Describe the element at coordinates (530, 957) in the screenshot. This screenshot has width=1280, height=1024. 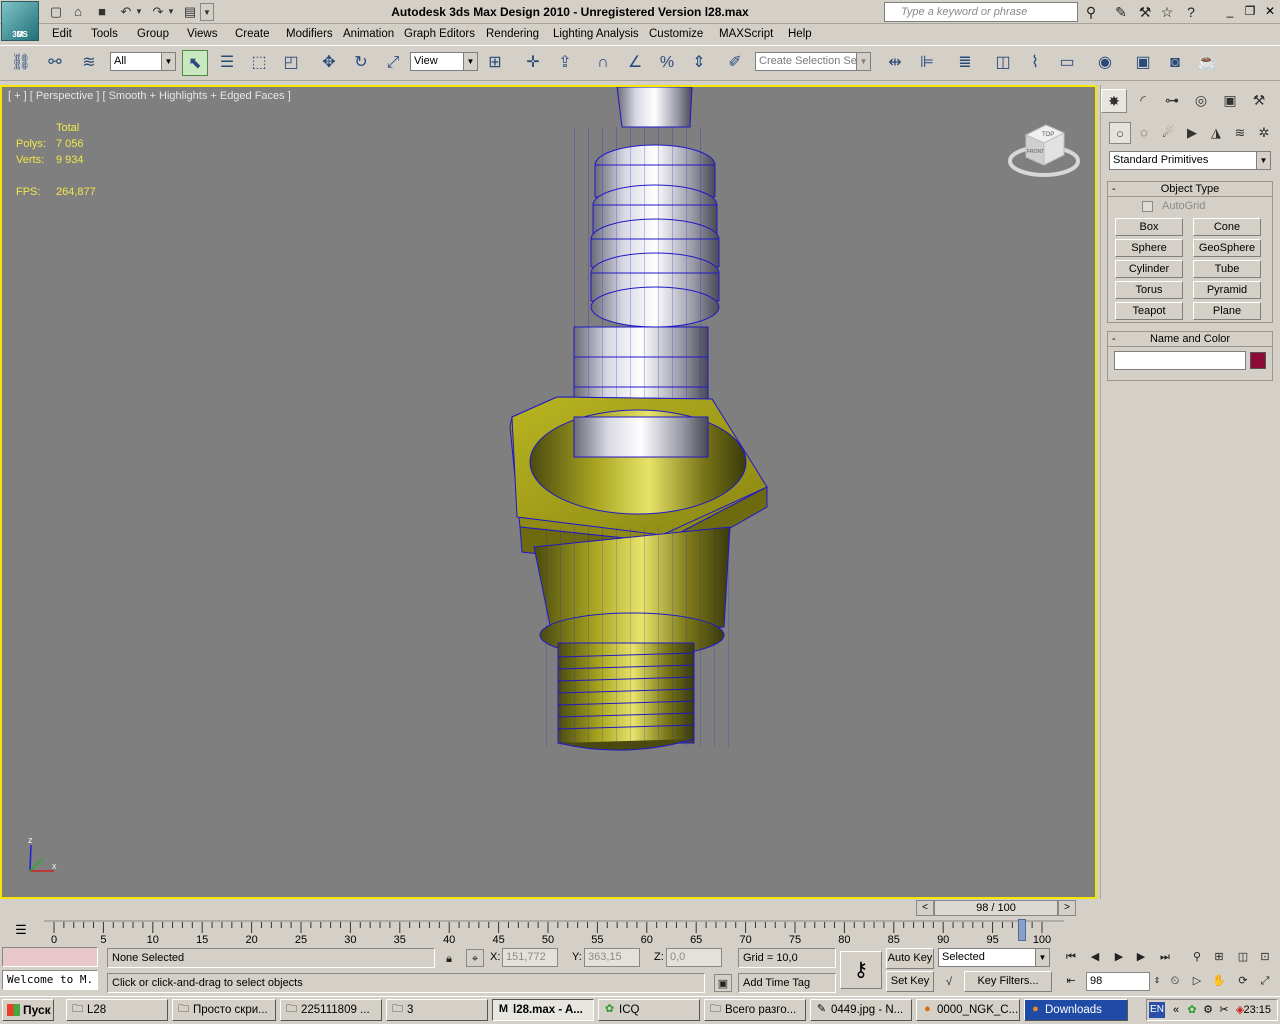
I see `x-coord-field: 151,772` at that location.